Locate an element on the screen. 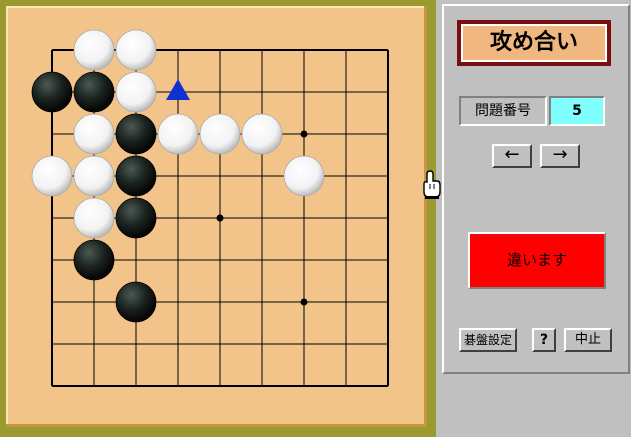  pointing-hand-icon is located at coordinates (431, 187).